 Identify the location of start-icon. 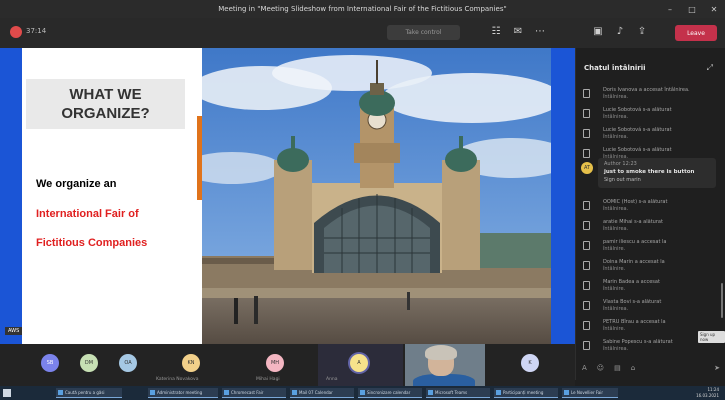
(7, 393).